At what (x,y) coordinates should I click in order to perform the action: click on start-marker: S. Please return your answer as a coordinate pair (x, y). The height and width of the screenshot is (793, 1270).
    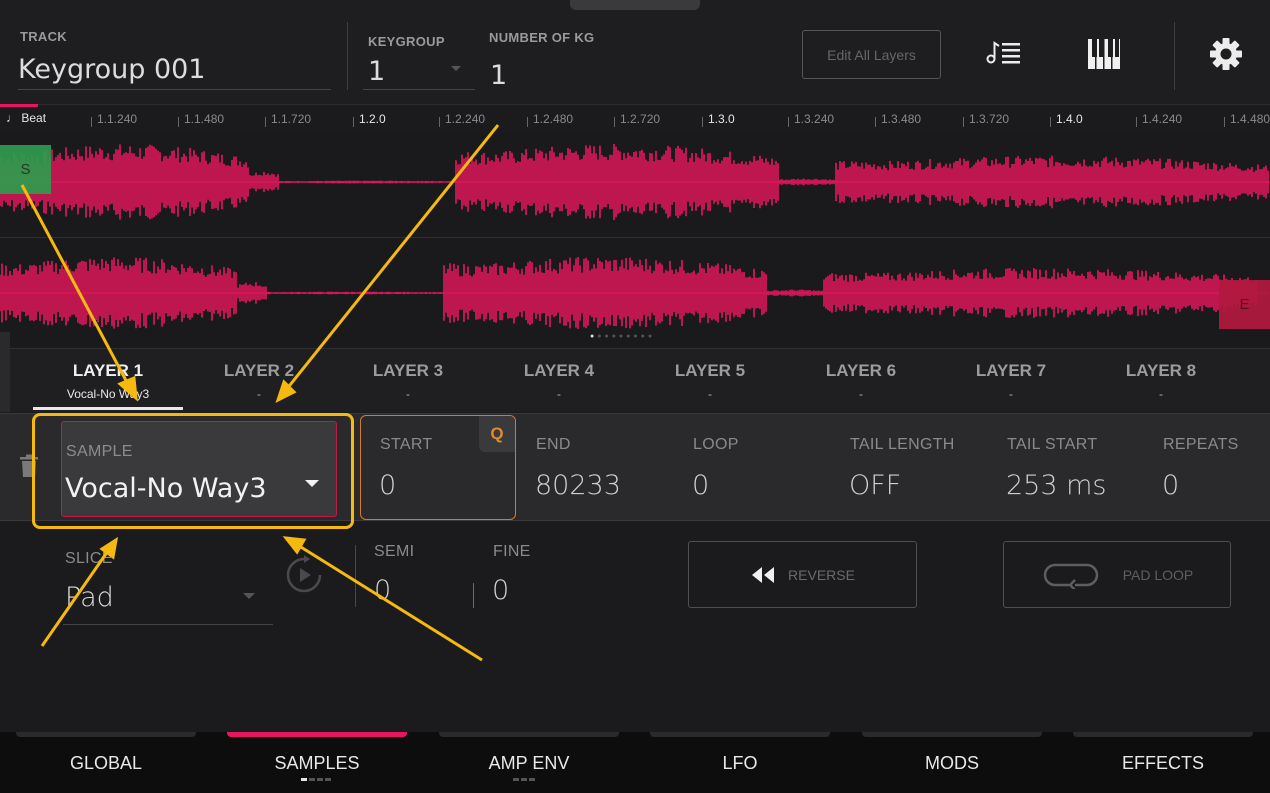
    Looking at the image, I should click on (25, 169).